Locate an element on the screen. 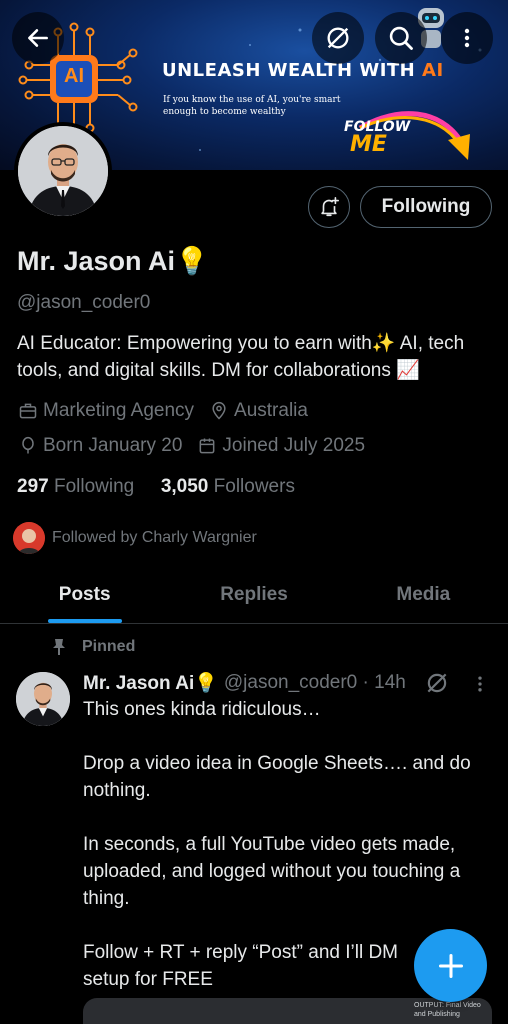  compose-post-button is located at coordinates (450, 965).